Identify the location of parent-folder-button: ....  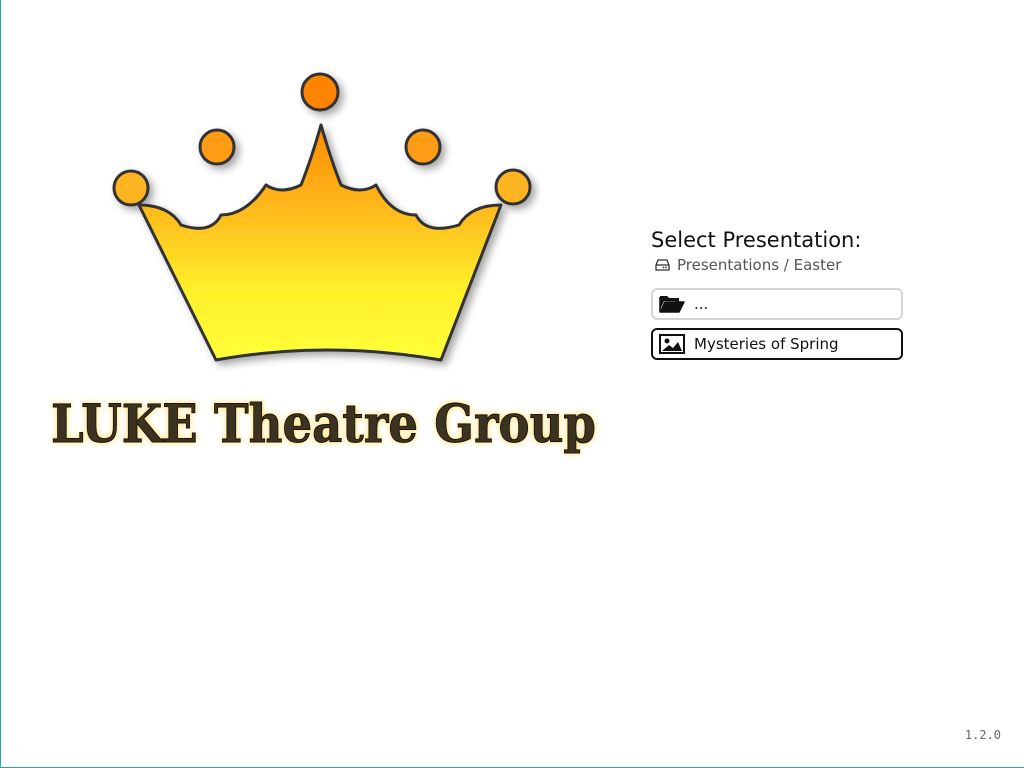
(777, 304).